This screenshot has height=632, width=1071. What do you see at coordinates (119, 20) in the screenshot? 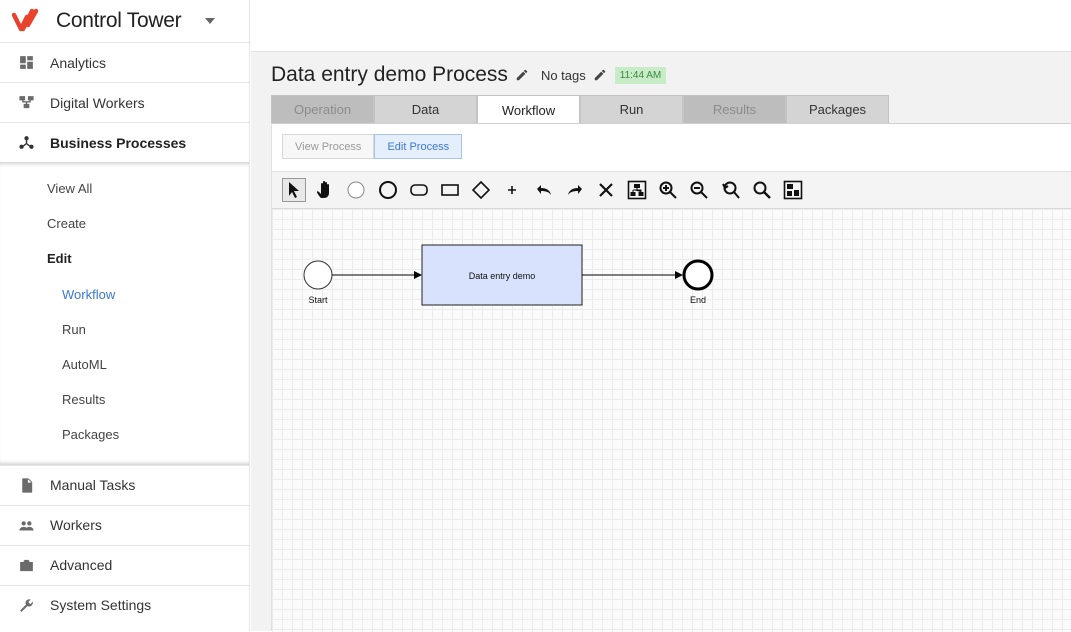
I see `app-title: Control Tower` at bounding box center [119, 20].